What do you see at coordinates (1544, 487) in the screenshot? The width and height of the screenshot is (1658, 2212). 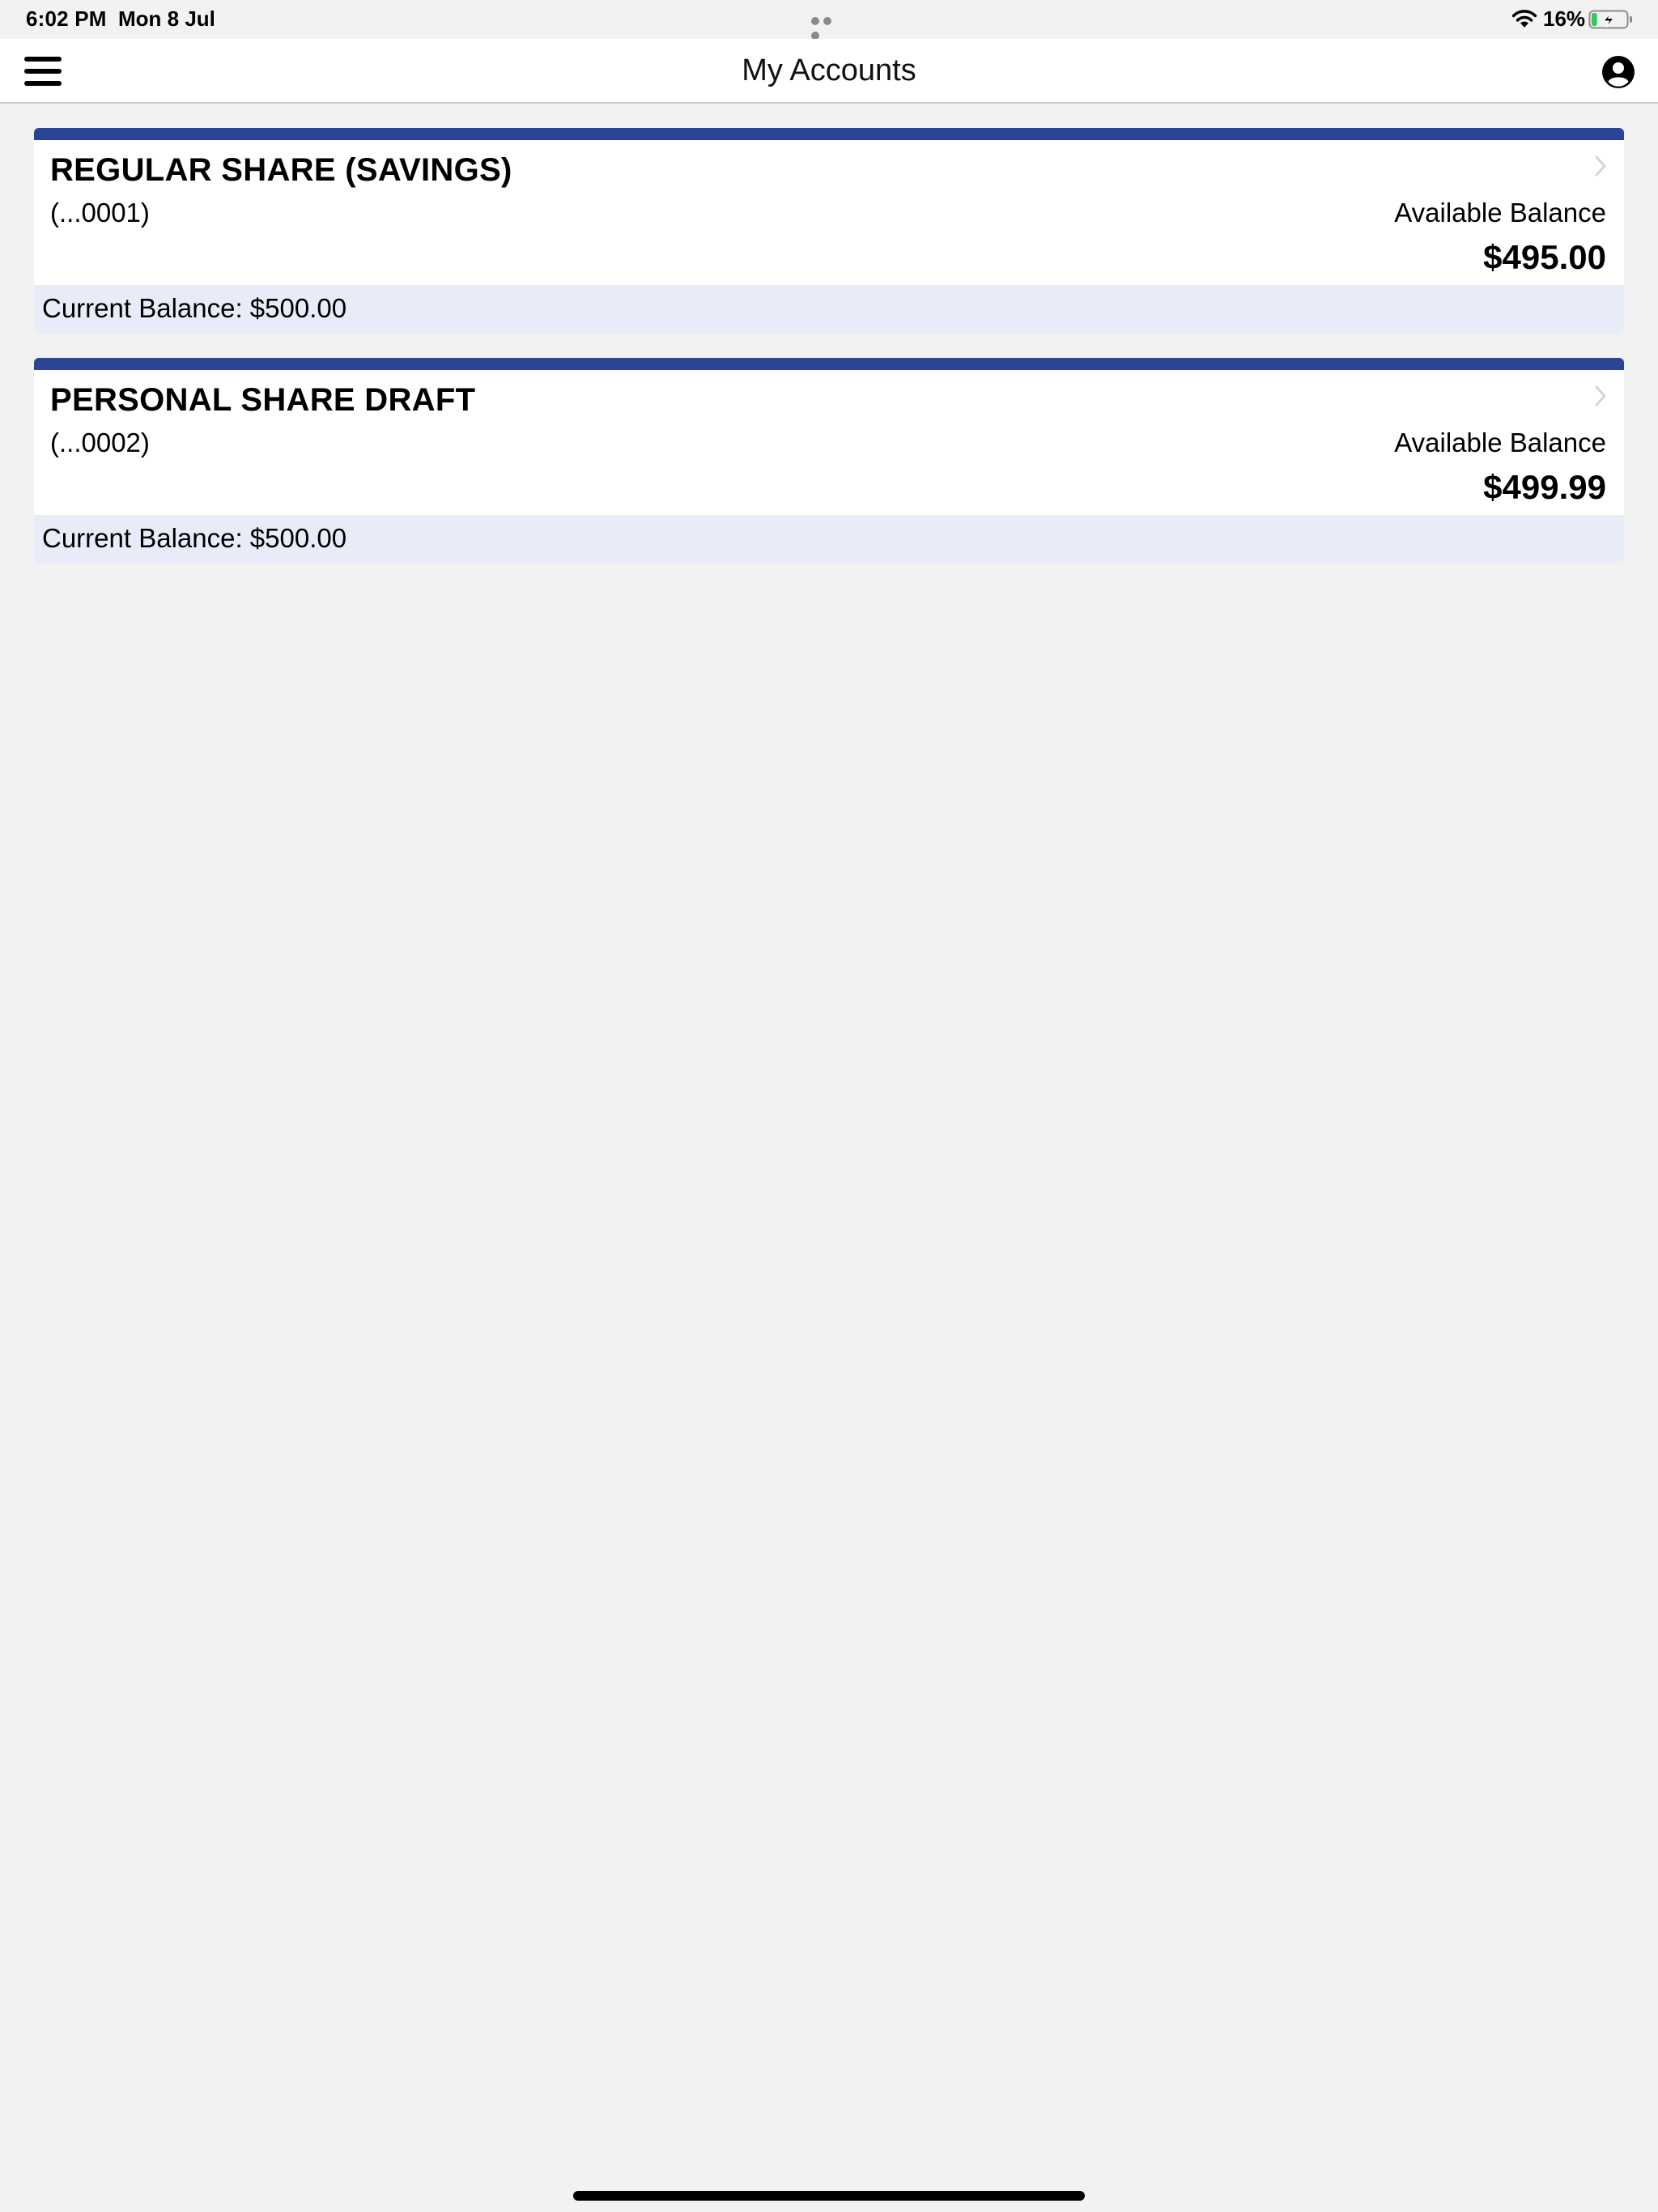 I see `available-balance-amount: $499.99` at bounding box center [1544, 487].